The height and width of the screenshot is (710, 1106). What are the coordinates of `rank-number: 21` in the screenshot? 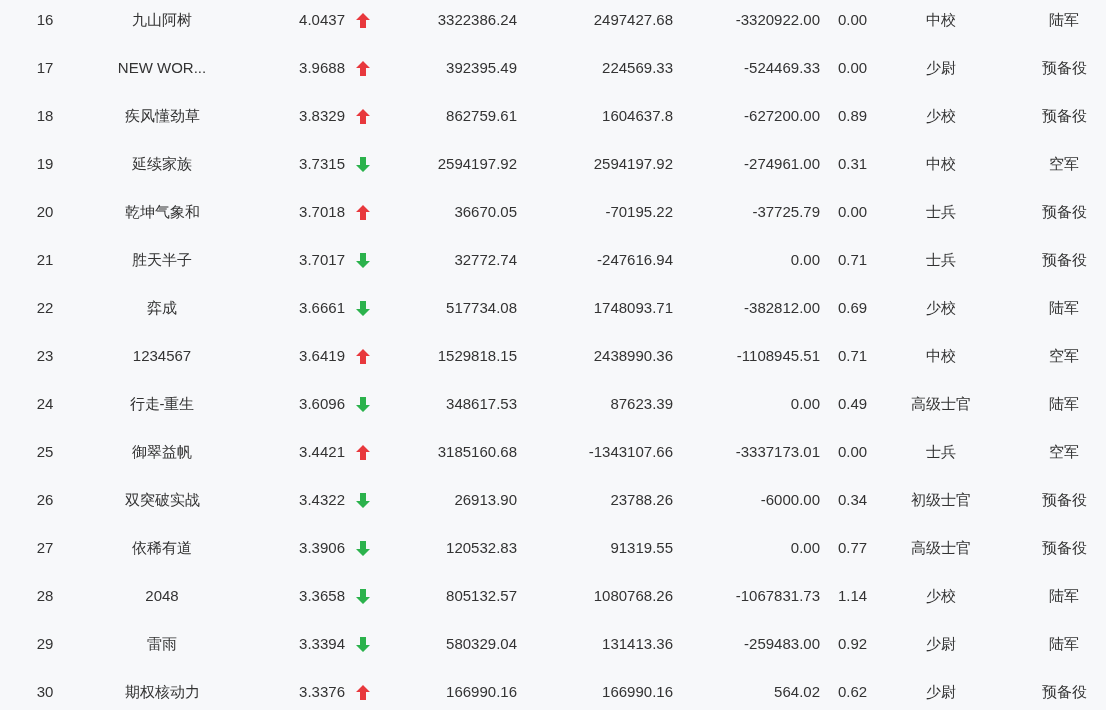 It's located at (45, 259).